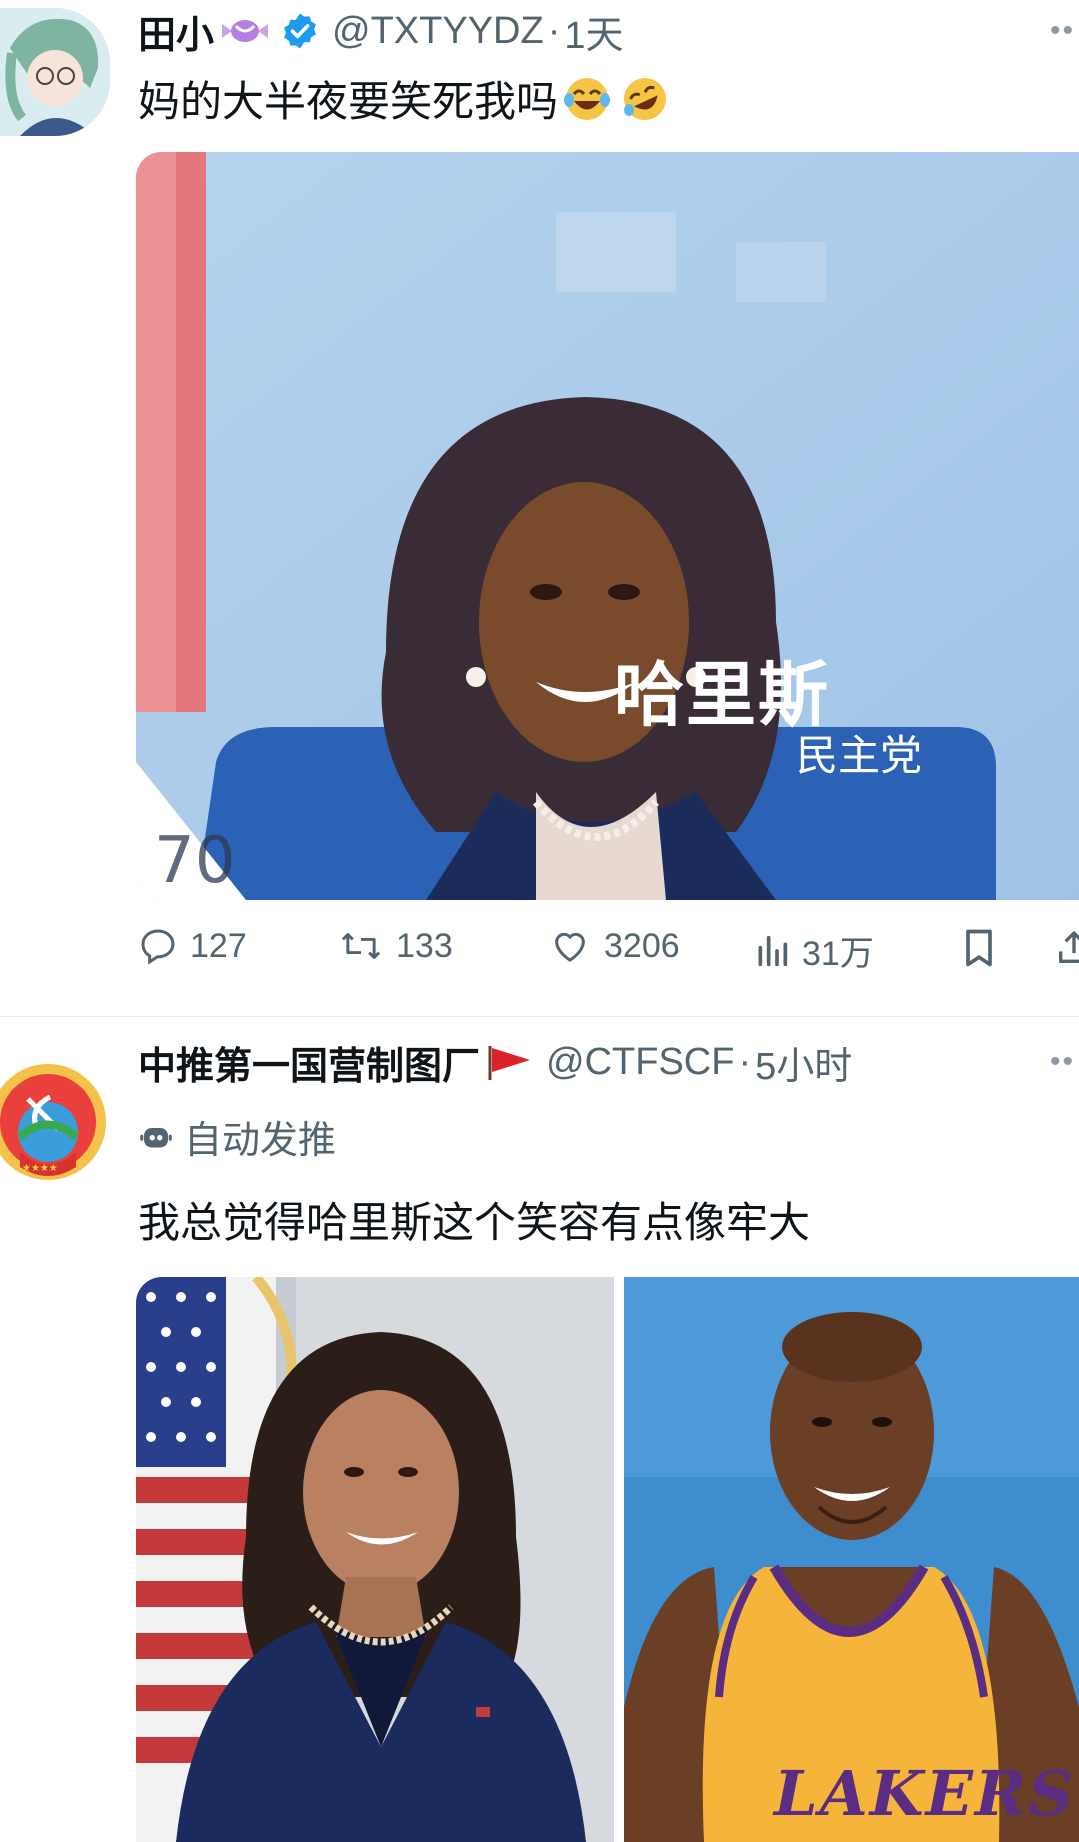 The image size is (1079, 1842). What do you see at coordinates (300, 31) in the screenshot?
I see `verified-badge-icon` at bounding box center [300, 31].